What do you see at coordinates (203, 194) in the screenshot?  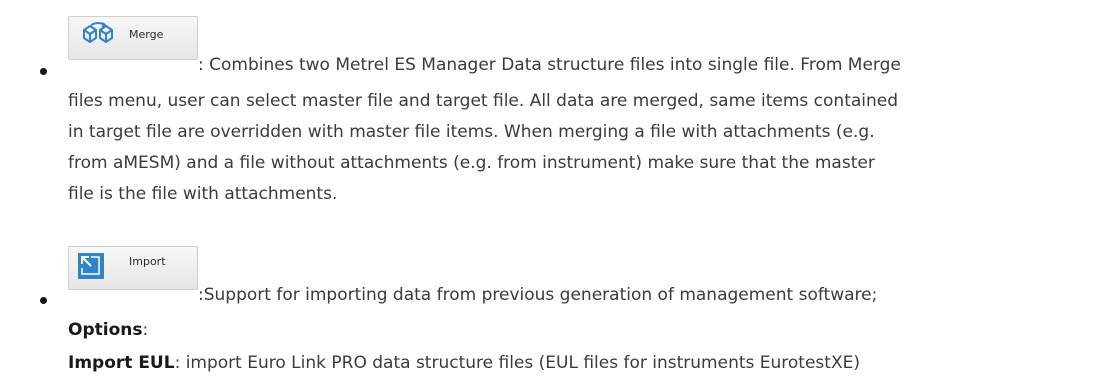 I see `merge-desc-line-5: file is the file with attachments.` at bounding box center [203, 194].